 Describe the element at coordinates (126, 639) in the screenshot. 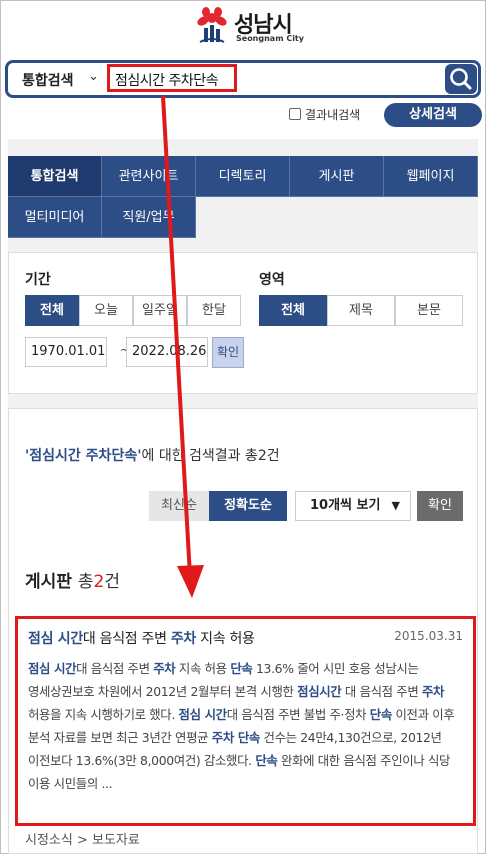

I see `title-text: 대 음식점 주변` at that location.